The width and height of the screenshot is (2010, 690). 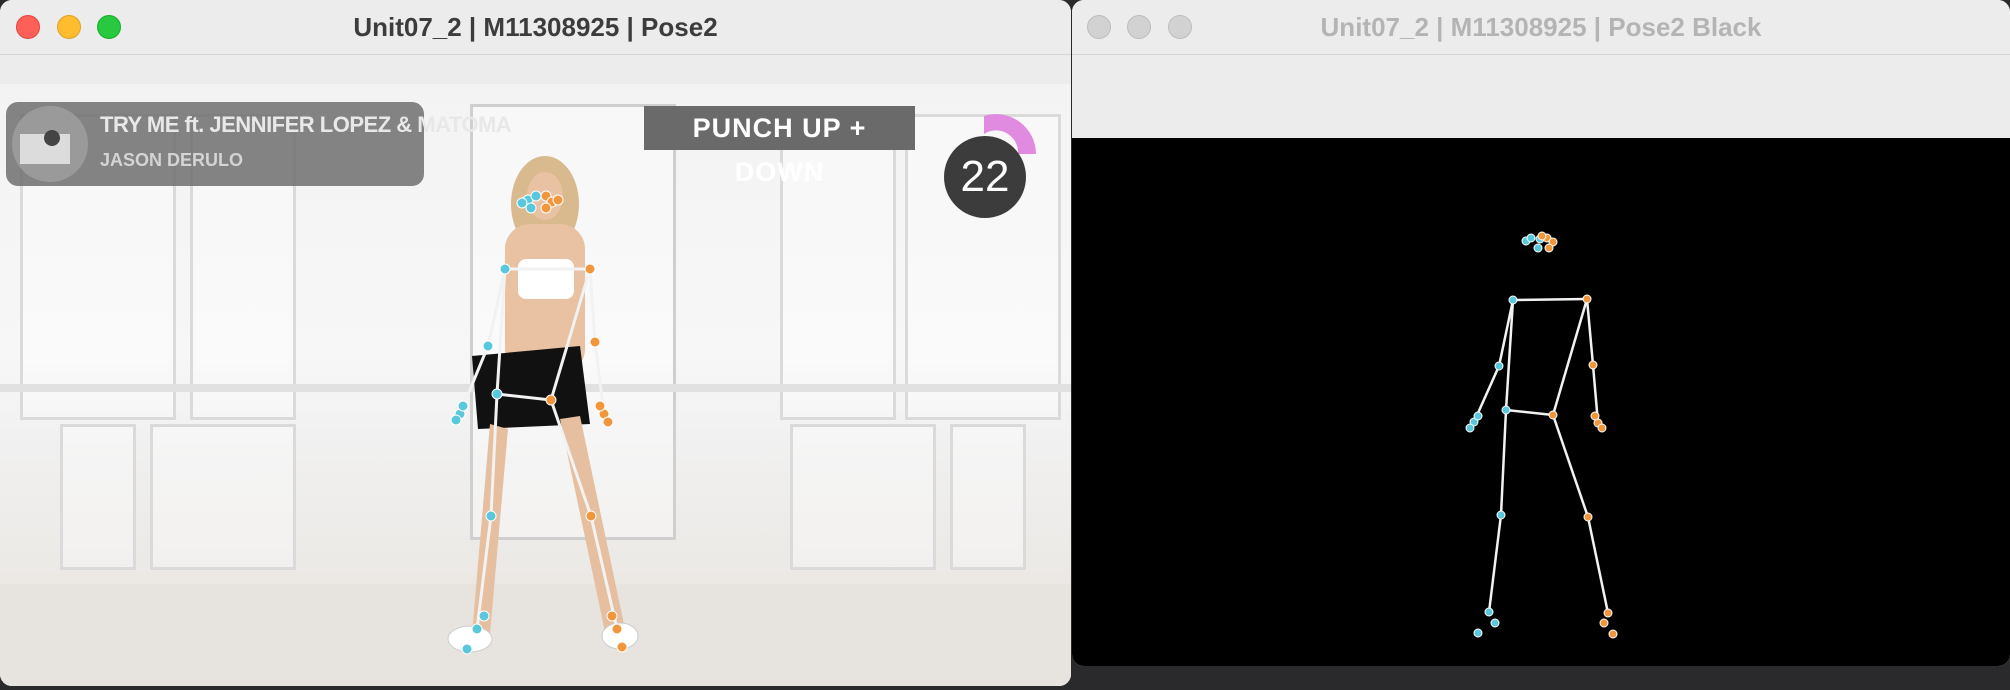 What do you see at coordinates (779, 146) in the screenshot?
I see `move-name-banner: PUNCH UP + DOWN` at bounding box center [779, 146].